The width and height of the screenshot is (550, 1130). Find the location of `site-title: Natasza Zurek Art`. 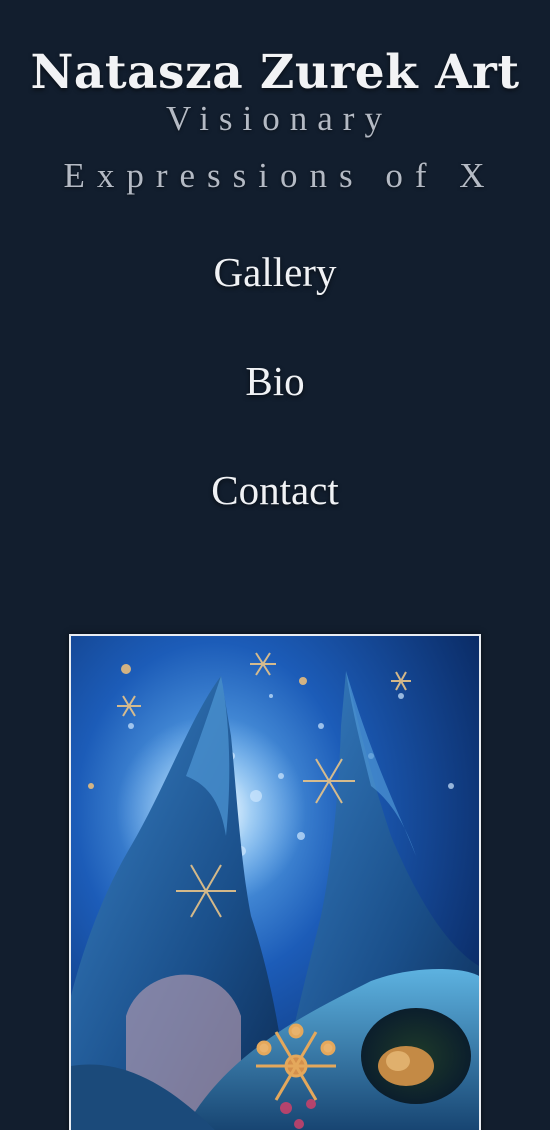

site-title: Natasza Zurek Art is located at coordinates (275, 73).